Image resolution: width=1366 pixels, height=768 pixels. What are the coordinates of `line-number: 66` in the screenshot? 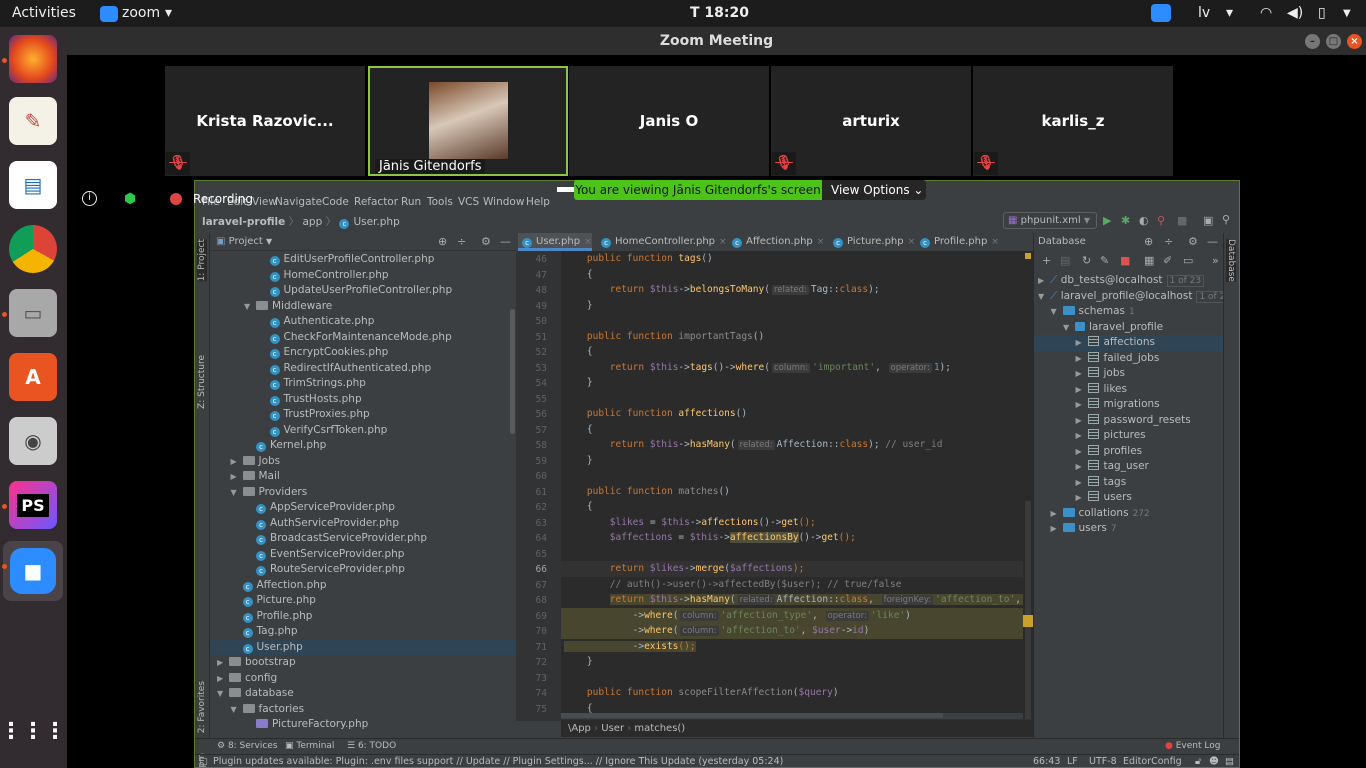 It's located at (541, 570).